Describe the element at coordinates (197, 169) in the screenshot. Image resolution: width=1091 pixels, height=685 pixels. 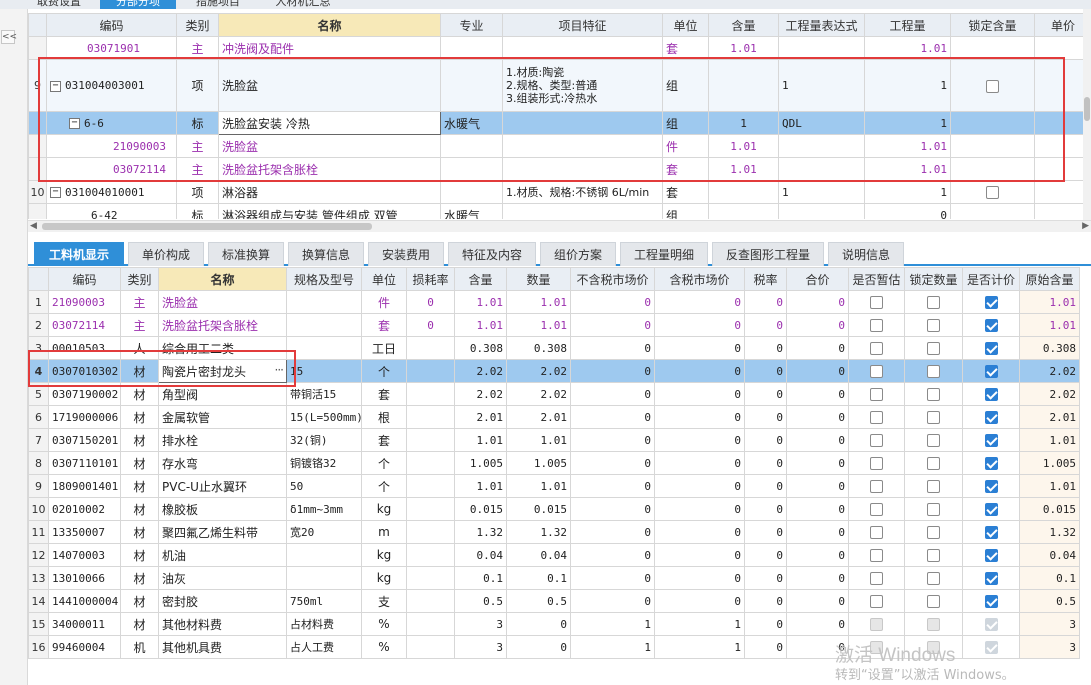
I see `item-type: 主` at that location.